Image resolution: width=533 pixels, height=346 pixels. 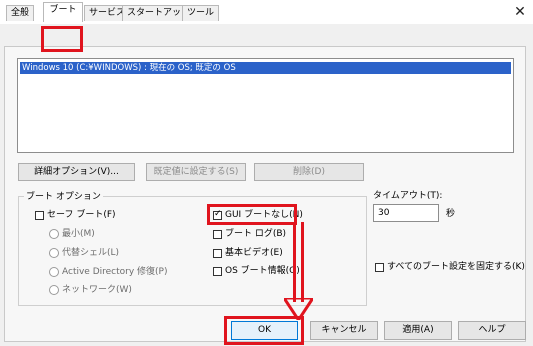 I want to click on os-boot-info-checkbox, so click(x=217, y=271).